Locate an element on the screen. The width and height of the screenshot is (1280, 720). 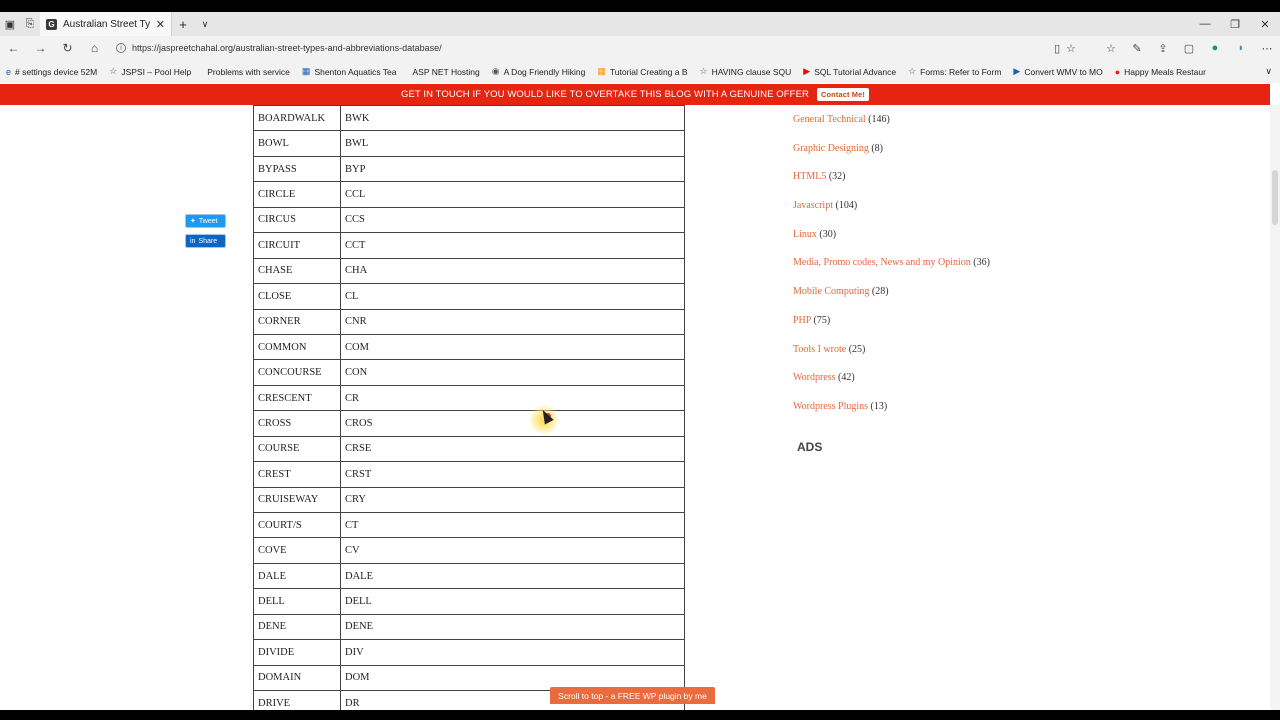
new-tab-icon: + is located at coordinates (183, 24).